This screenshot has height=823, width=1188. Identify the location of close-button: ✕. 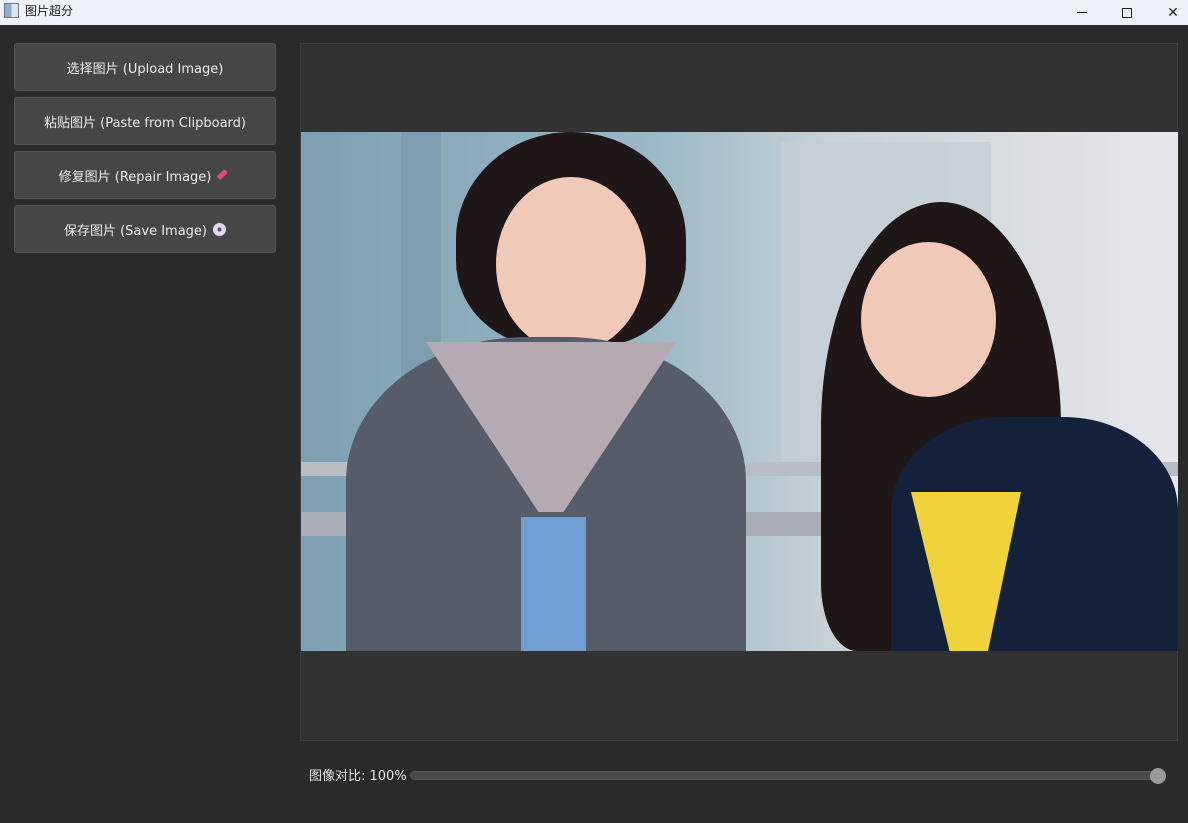
(1169, 12).